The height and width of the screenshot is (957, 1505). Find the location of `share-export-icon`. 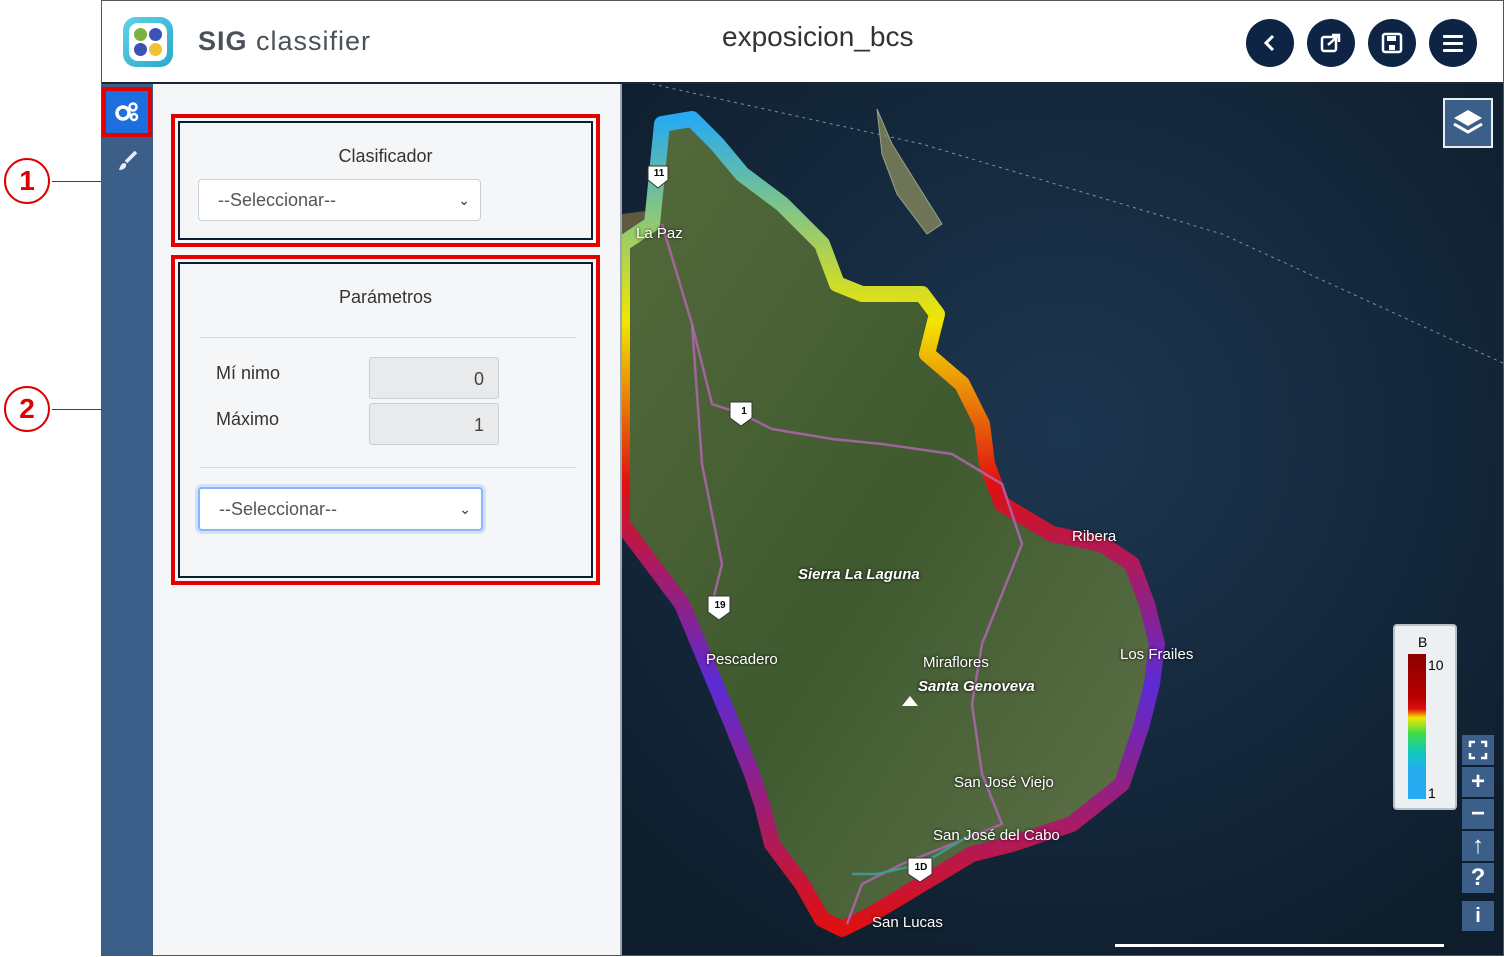

share-export-icon is located at coordinates (1330, 43).